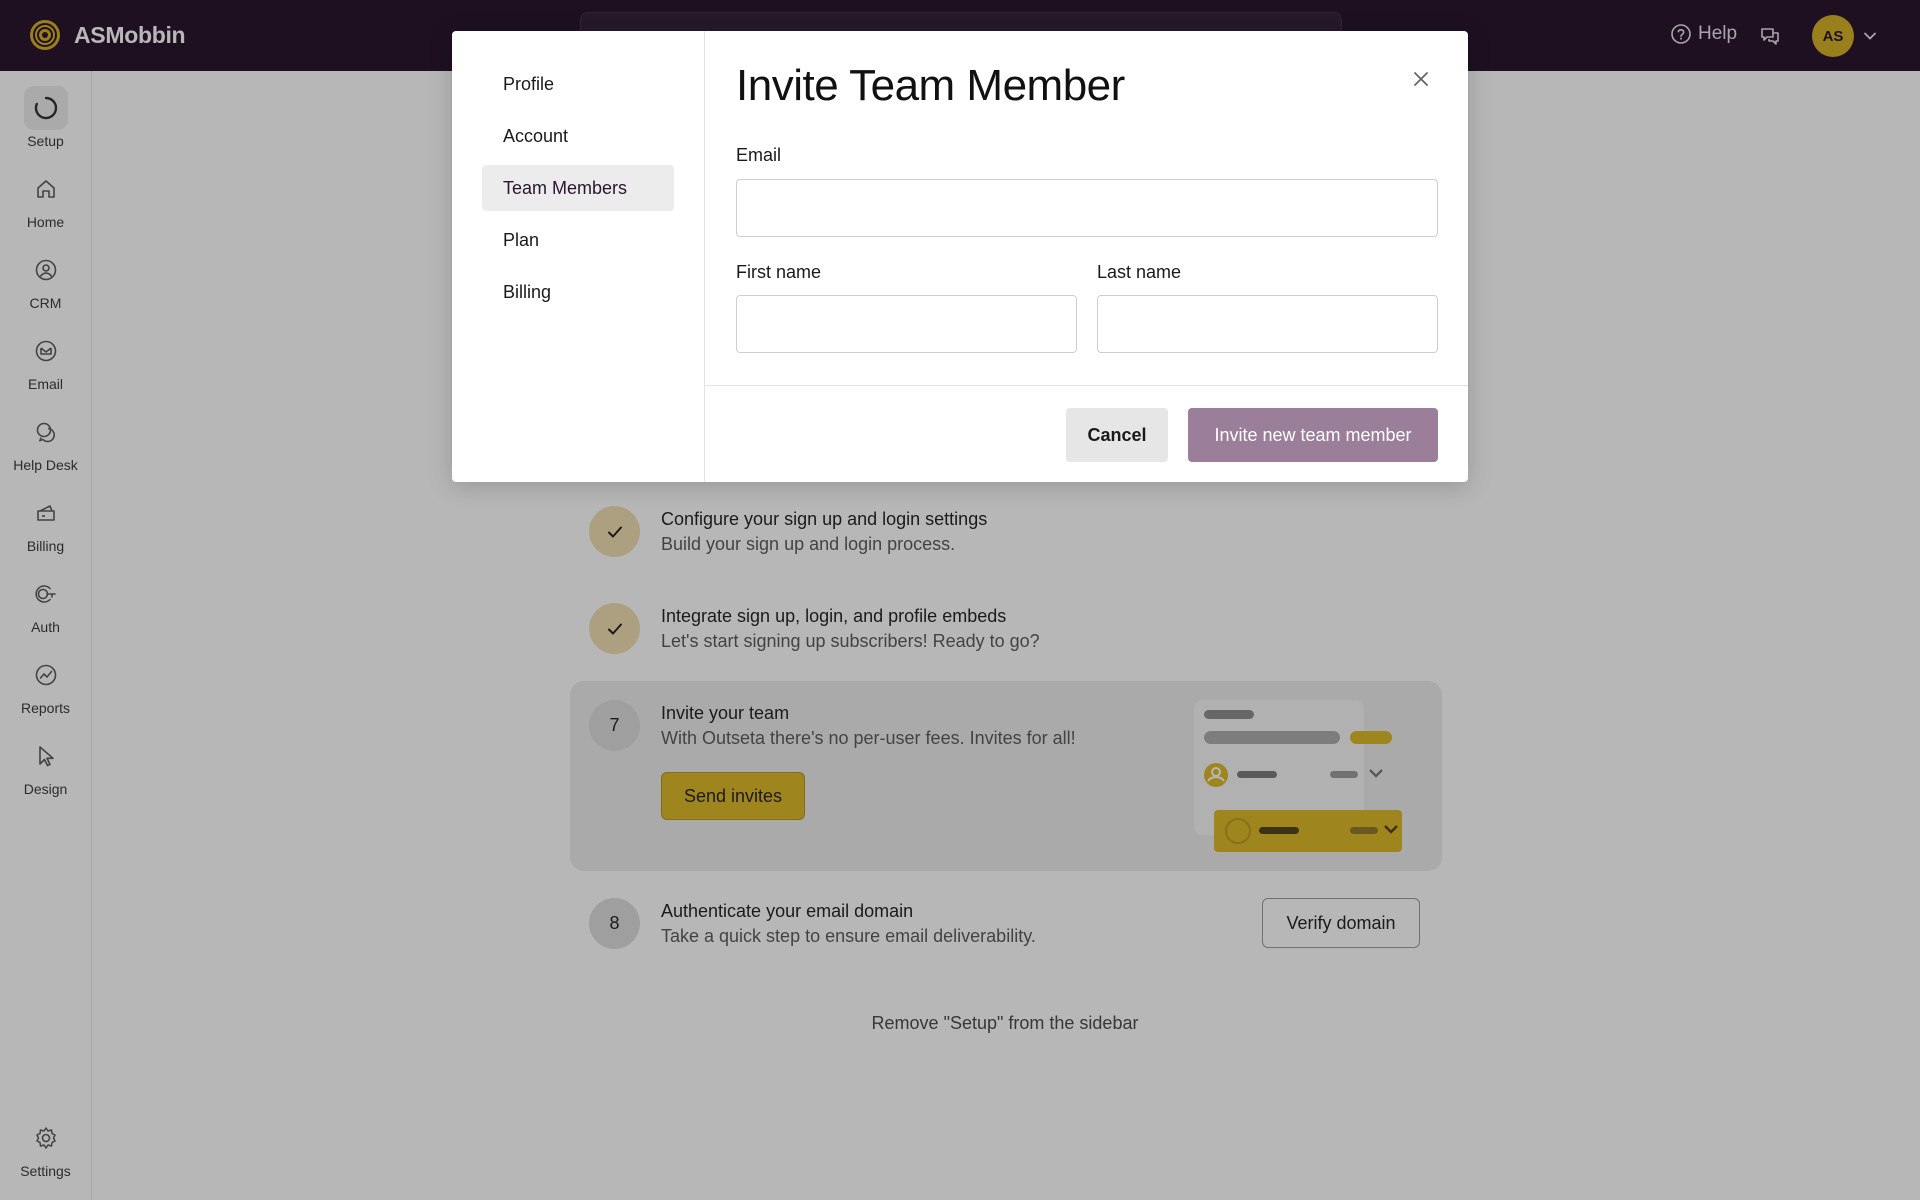 Image resolution: width=1920 pixels, height=1200 pixels. What do you see at coordinates (779, 272) in the screenshot?
I see `first-name-label: First name` at bounding box center [779, 272].